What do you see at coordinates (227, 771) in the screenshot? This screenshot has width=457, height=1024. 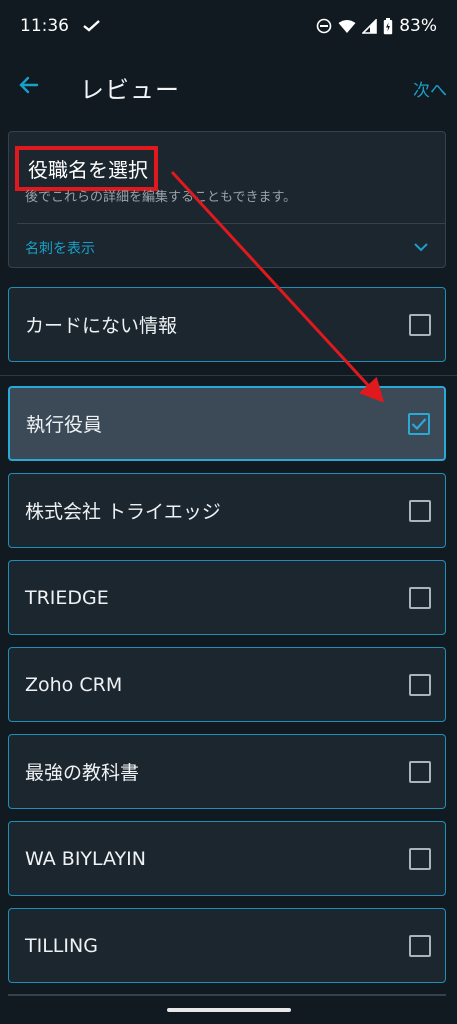 I see `option-item: 最強の教科書` at bounding box center [227, 771].